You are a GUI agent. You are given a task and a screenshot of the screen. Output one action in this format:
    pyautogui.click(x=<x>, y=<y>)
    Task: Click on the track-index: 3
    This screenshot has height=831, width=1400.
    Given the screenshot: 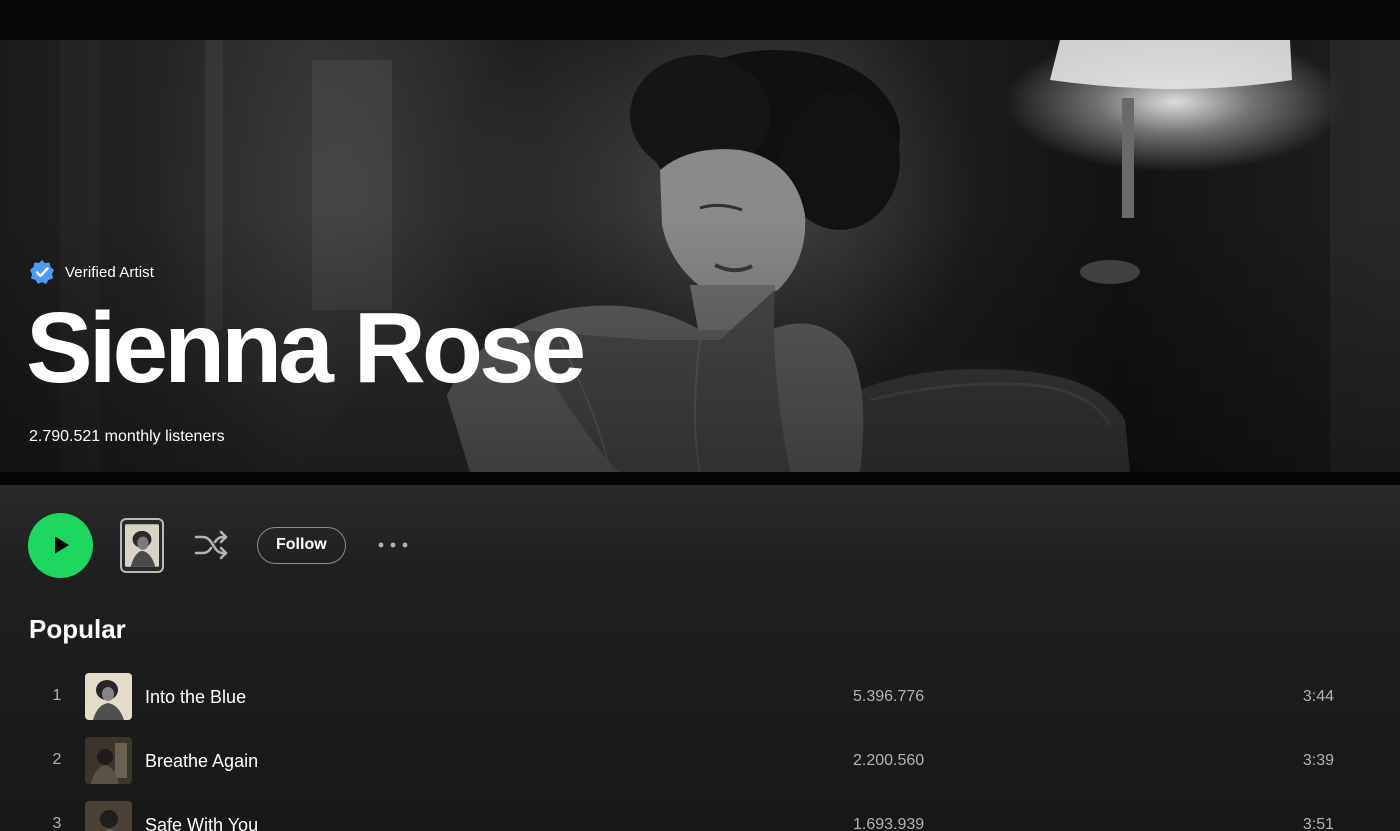 What is the action you would take?
    pyautogui.click(x=57, y=823)
    